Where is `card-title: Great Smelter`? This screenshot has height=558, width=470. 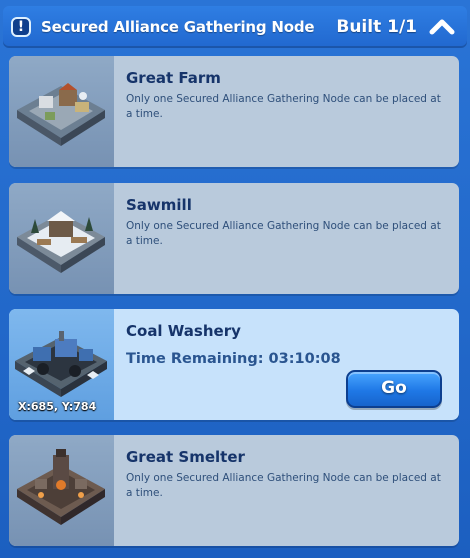
card-title: Great Smelter is located at coordinates (185, 457).